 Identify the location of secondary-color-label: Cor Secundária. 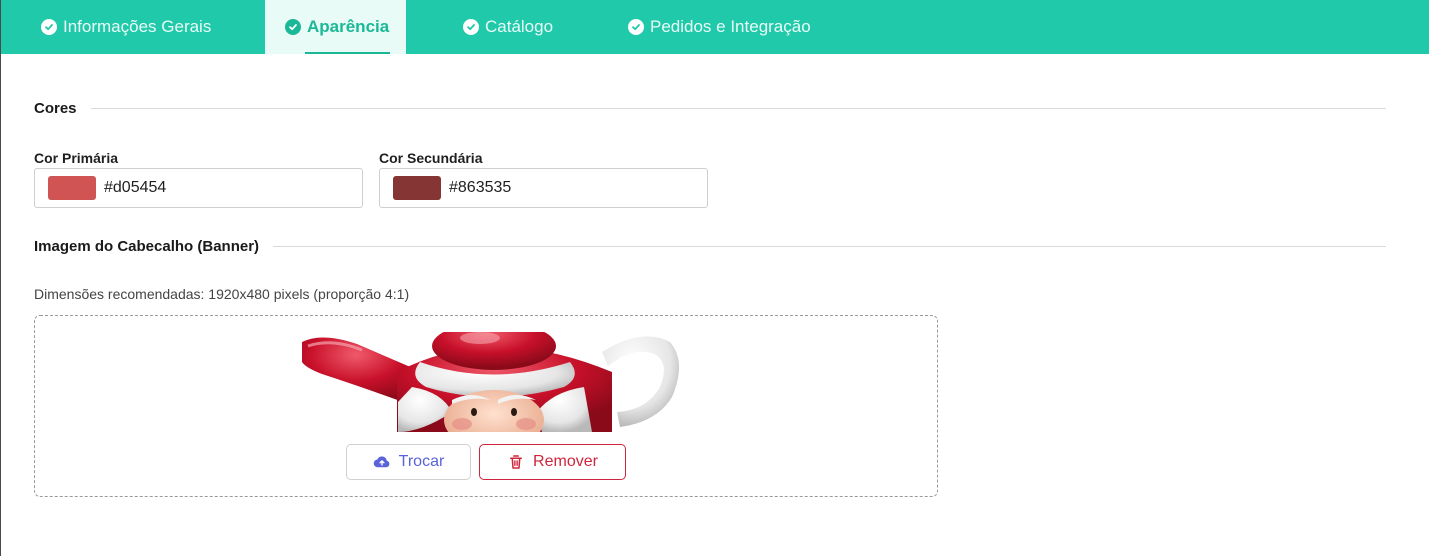
(431, 158).